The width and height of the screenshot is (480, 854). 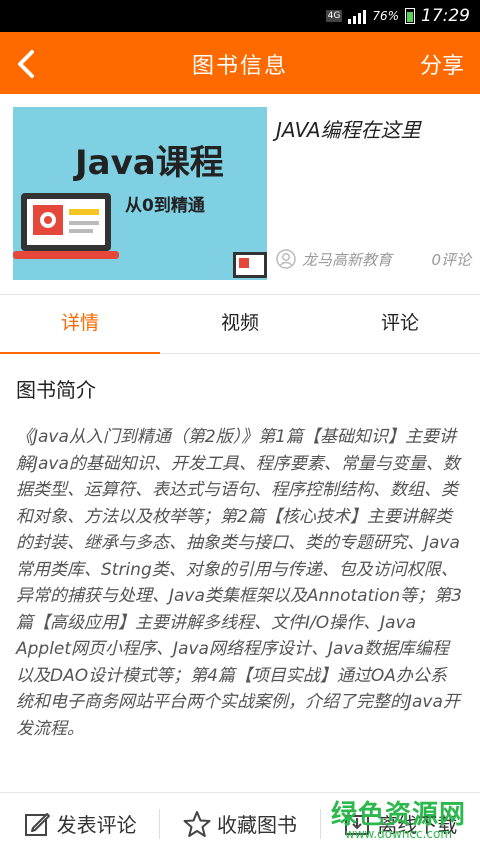 What do you see at coordinates (286, 259) in the screenshot?
I see `author-avatar-icon` at bounding box center [286, 259].